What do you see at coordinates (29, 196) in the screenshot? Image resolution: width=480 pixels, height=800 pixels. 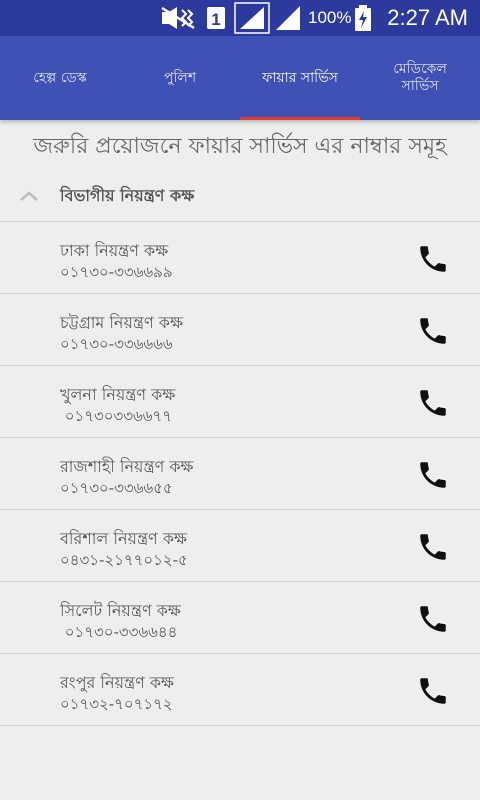 I see `chevron-up-icon` at bounding box center [29, 196].